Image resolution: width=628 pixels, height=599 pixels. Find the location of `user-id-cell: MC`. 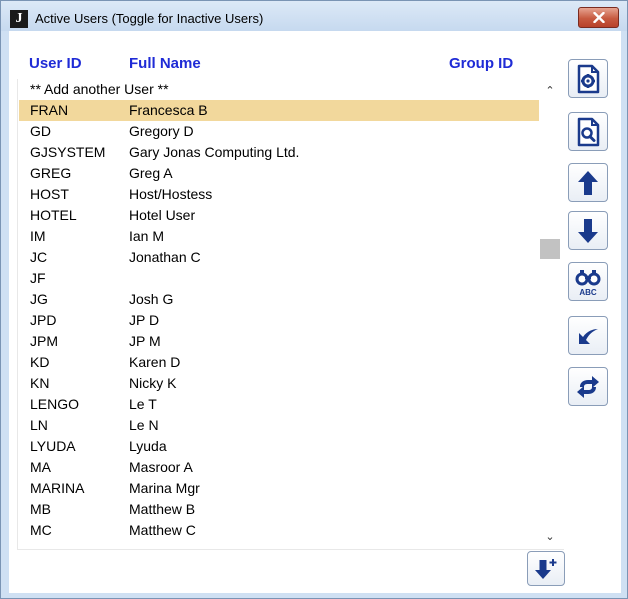

user-id-cell: MC is located at coordinates (41, 530).